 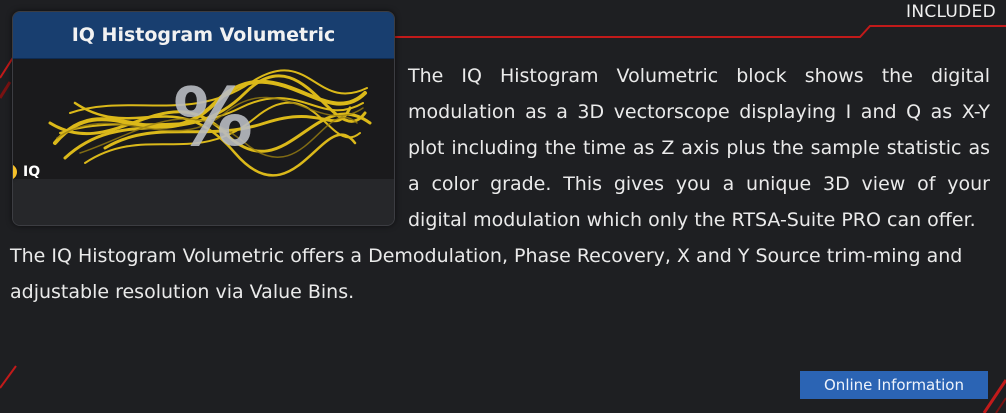 I want to click on online-information-button: Online Information, so click(x=894, y=385).